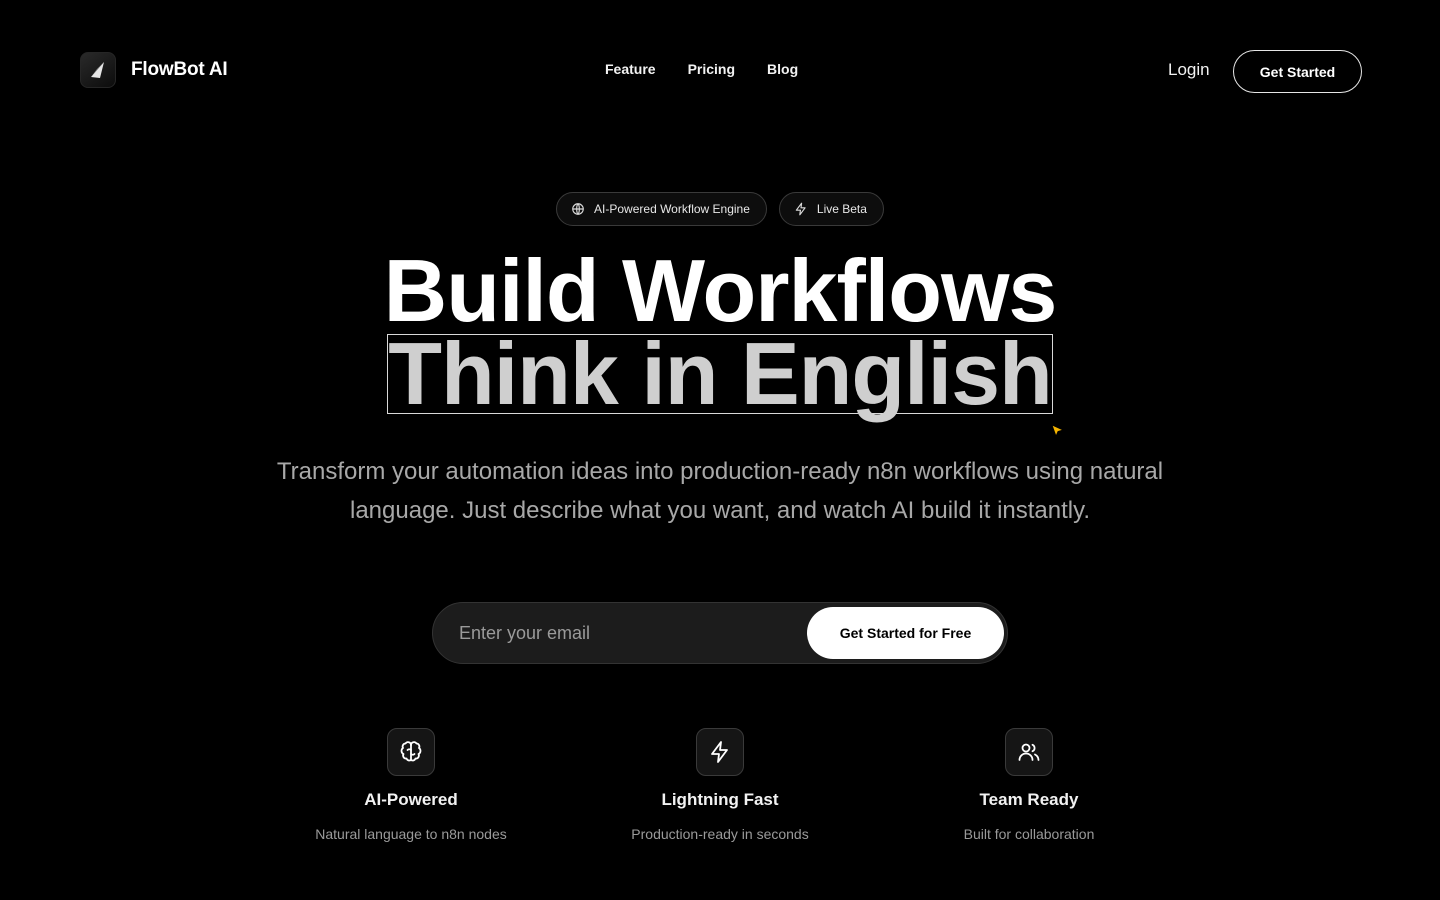 Image resolution: width=1440 pixels, height=900 pixels. What do you see at coordinates (1058, 431) in the screenshot?
I see `mouse-cursor-icon` at bounding box center [1058, 431].